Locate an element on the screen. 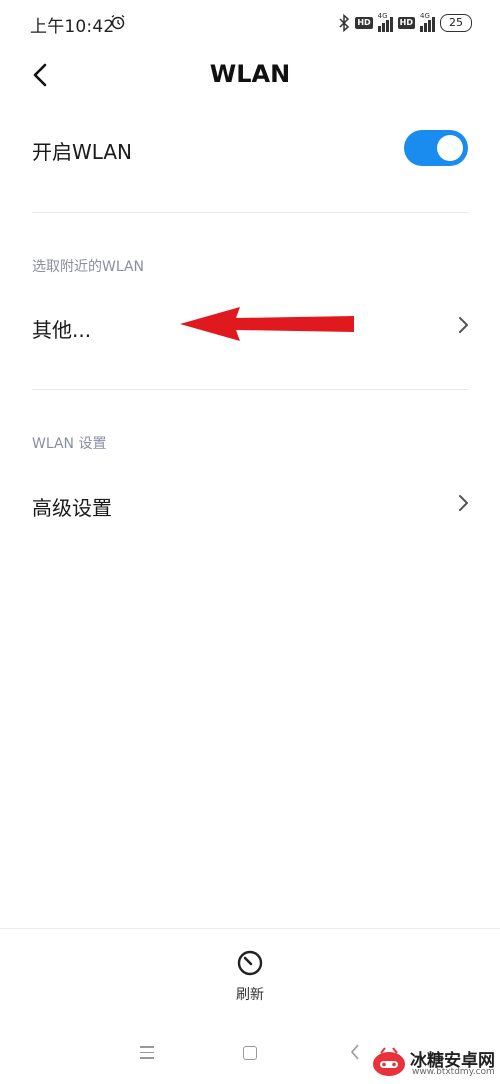 The image size is (500, 1084). watermark-logo-icon is located at coordinates (389, 1061).